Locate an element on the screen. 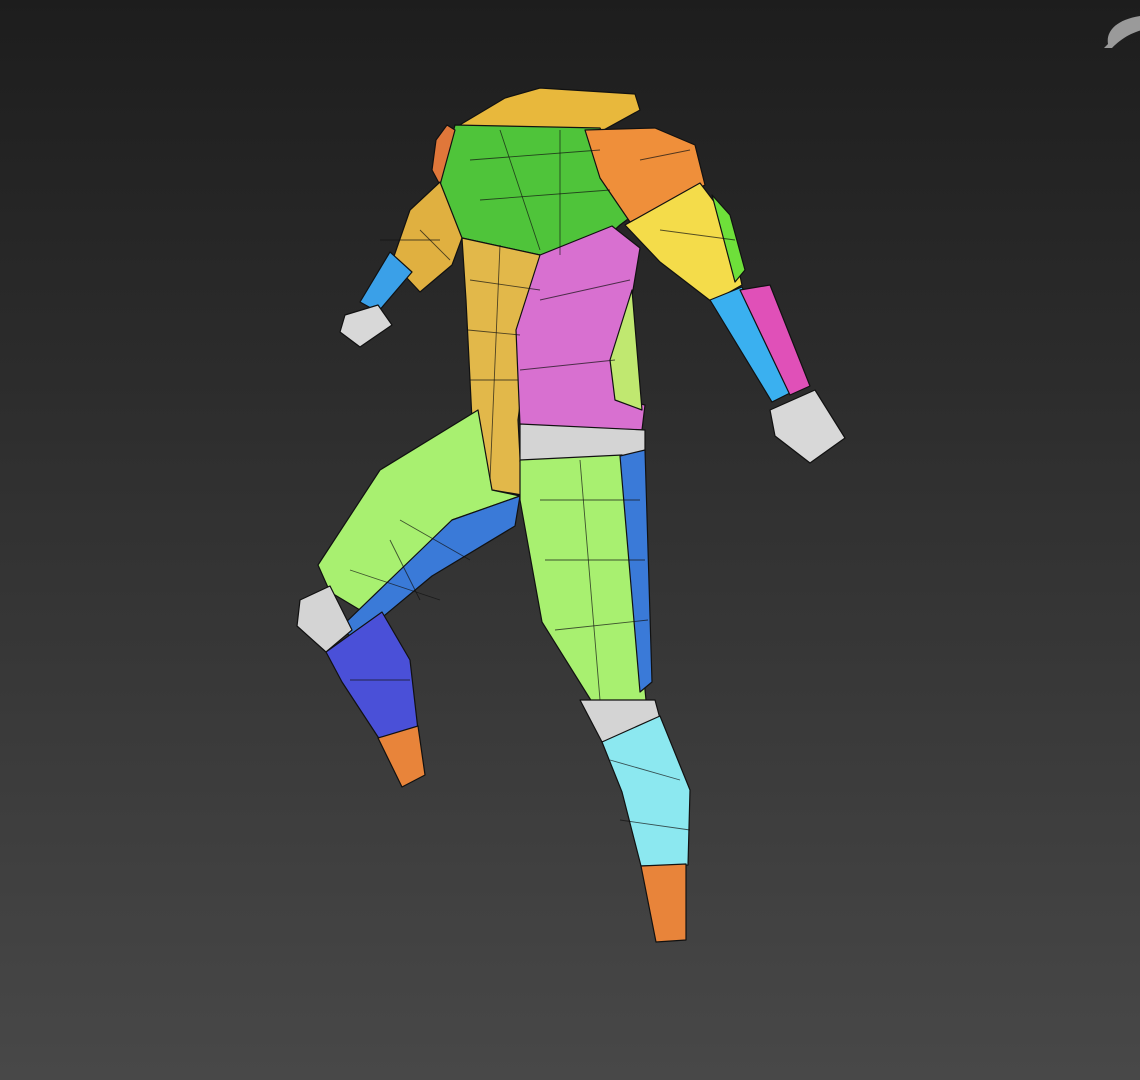  mesh-part-shin-r is located at coordinates (646, 791).